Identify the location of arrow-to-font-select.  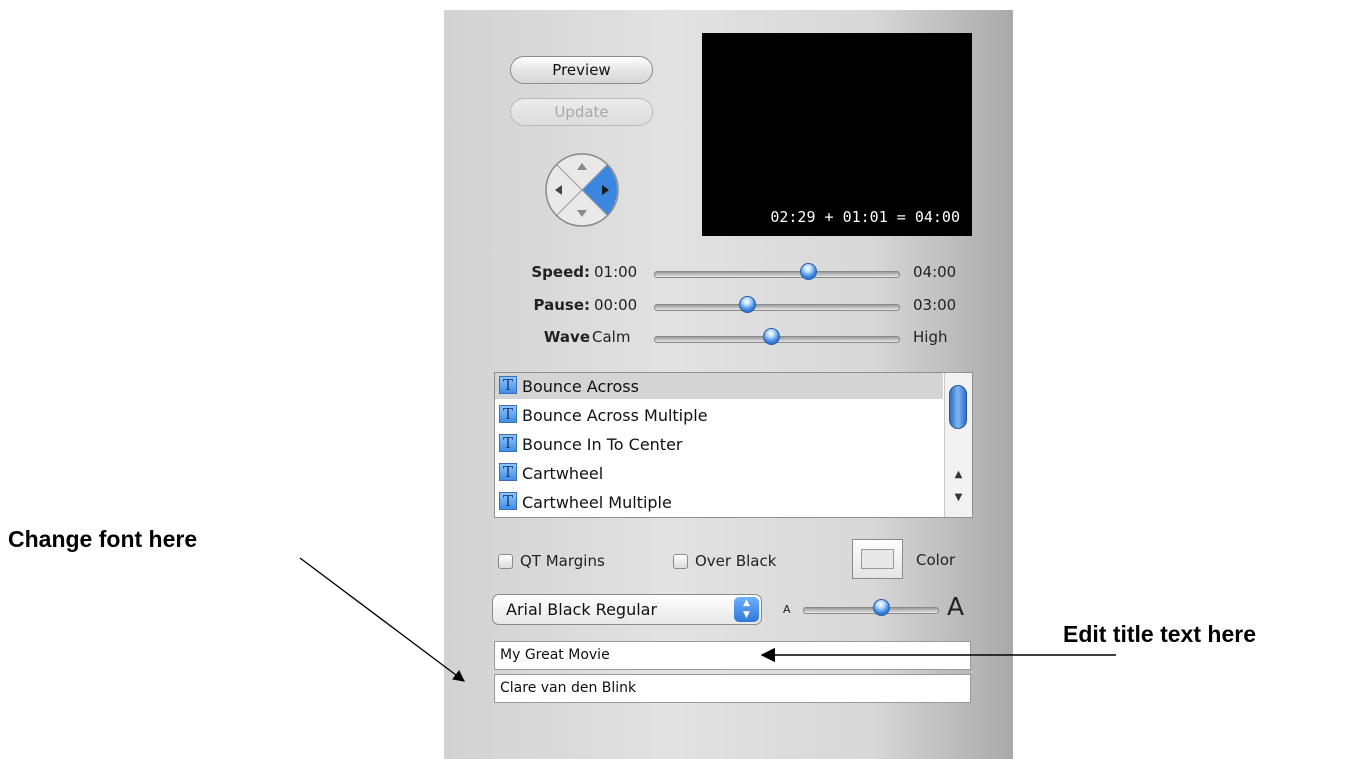
(382, 619).